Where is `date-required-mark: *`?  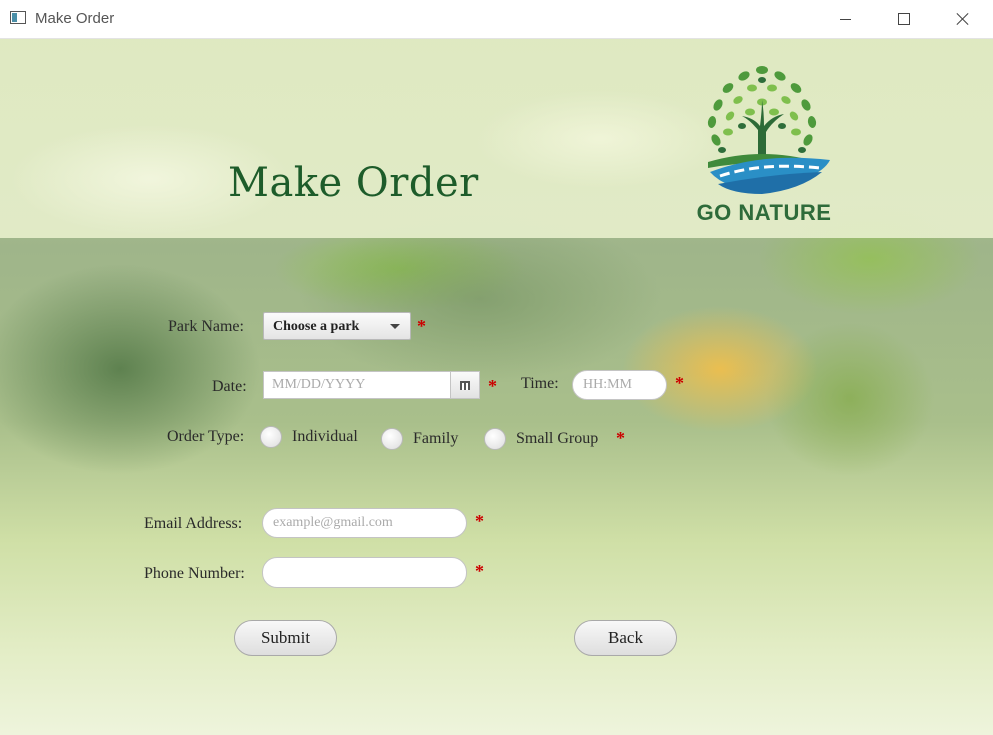 date-required-mark: * is located at coordinates (492, 386).